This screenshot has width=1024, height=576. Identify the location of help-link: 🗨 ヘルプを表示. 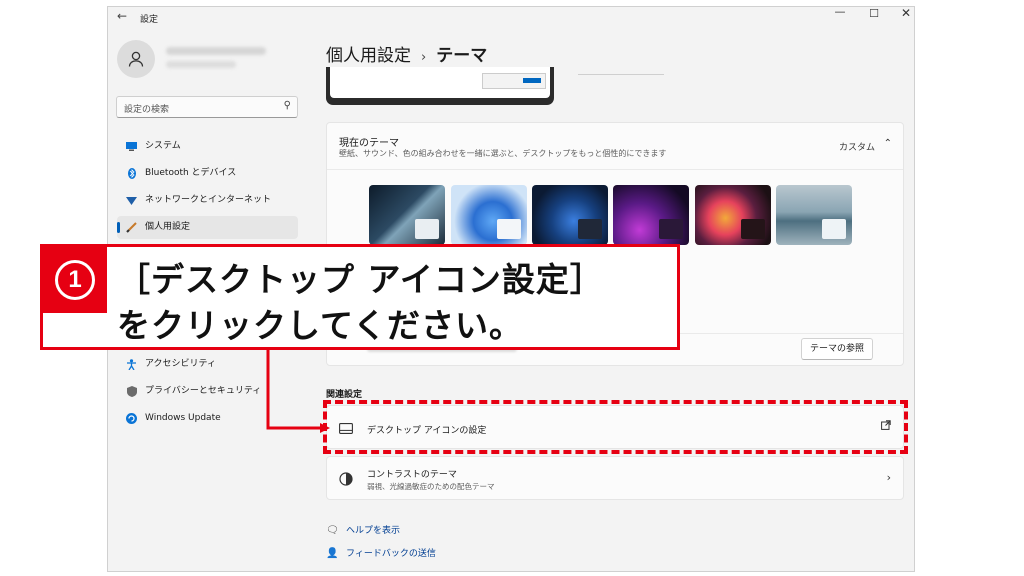
(363, 529).